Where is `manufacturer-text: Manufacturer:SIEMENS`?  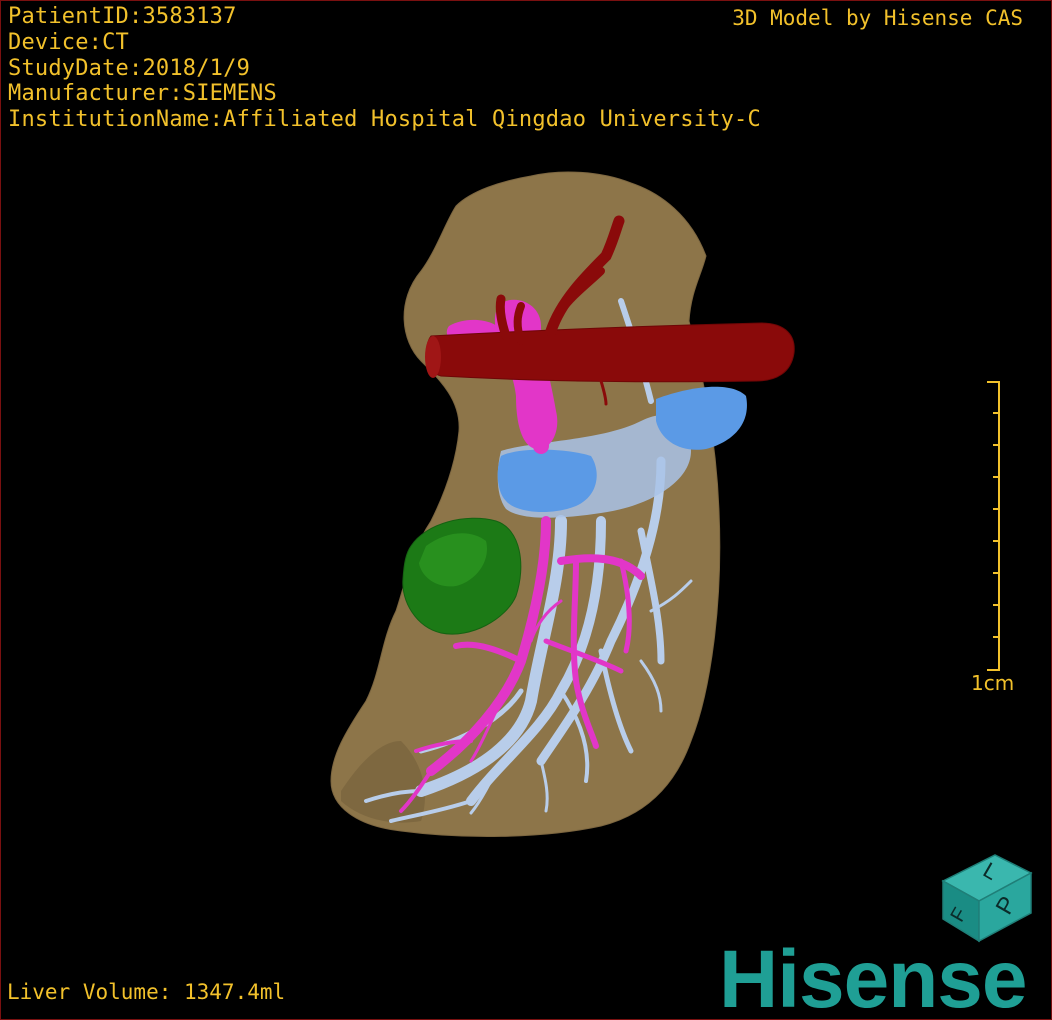
manufacturer-text: Manufacturer:SIEMENS is located at coordinates (142, 93).